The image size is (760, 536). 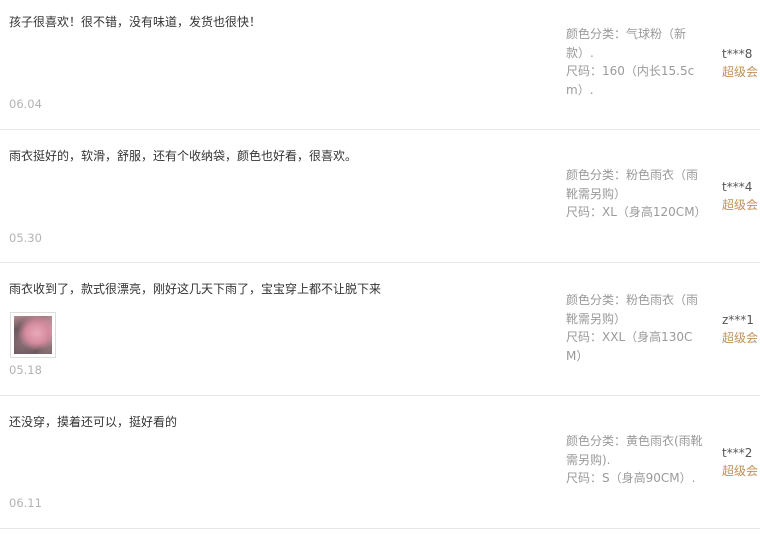 What do you see at coordinates (195, 289) in the screenshot?
I see `review-content: 雨衣收到了，款式很漂亮，刚好这几天下雨了，宝宝穿上都不让脱下来` at bounding box center [195, 289].